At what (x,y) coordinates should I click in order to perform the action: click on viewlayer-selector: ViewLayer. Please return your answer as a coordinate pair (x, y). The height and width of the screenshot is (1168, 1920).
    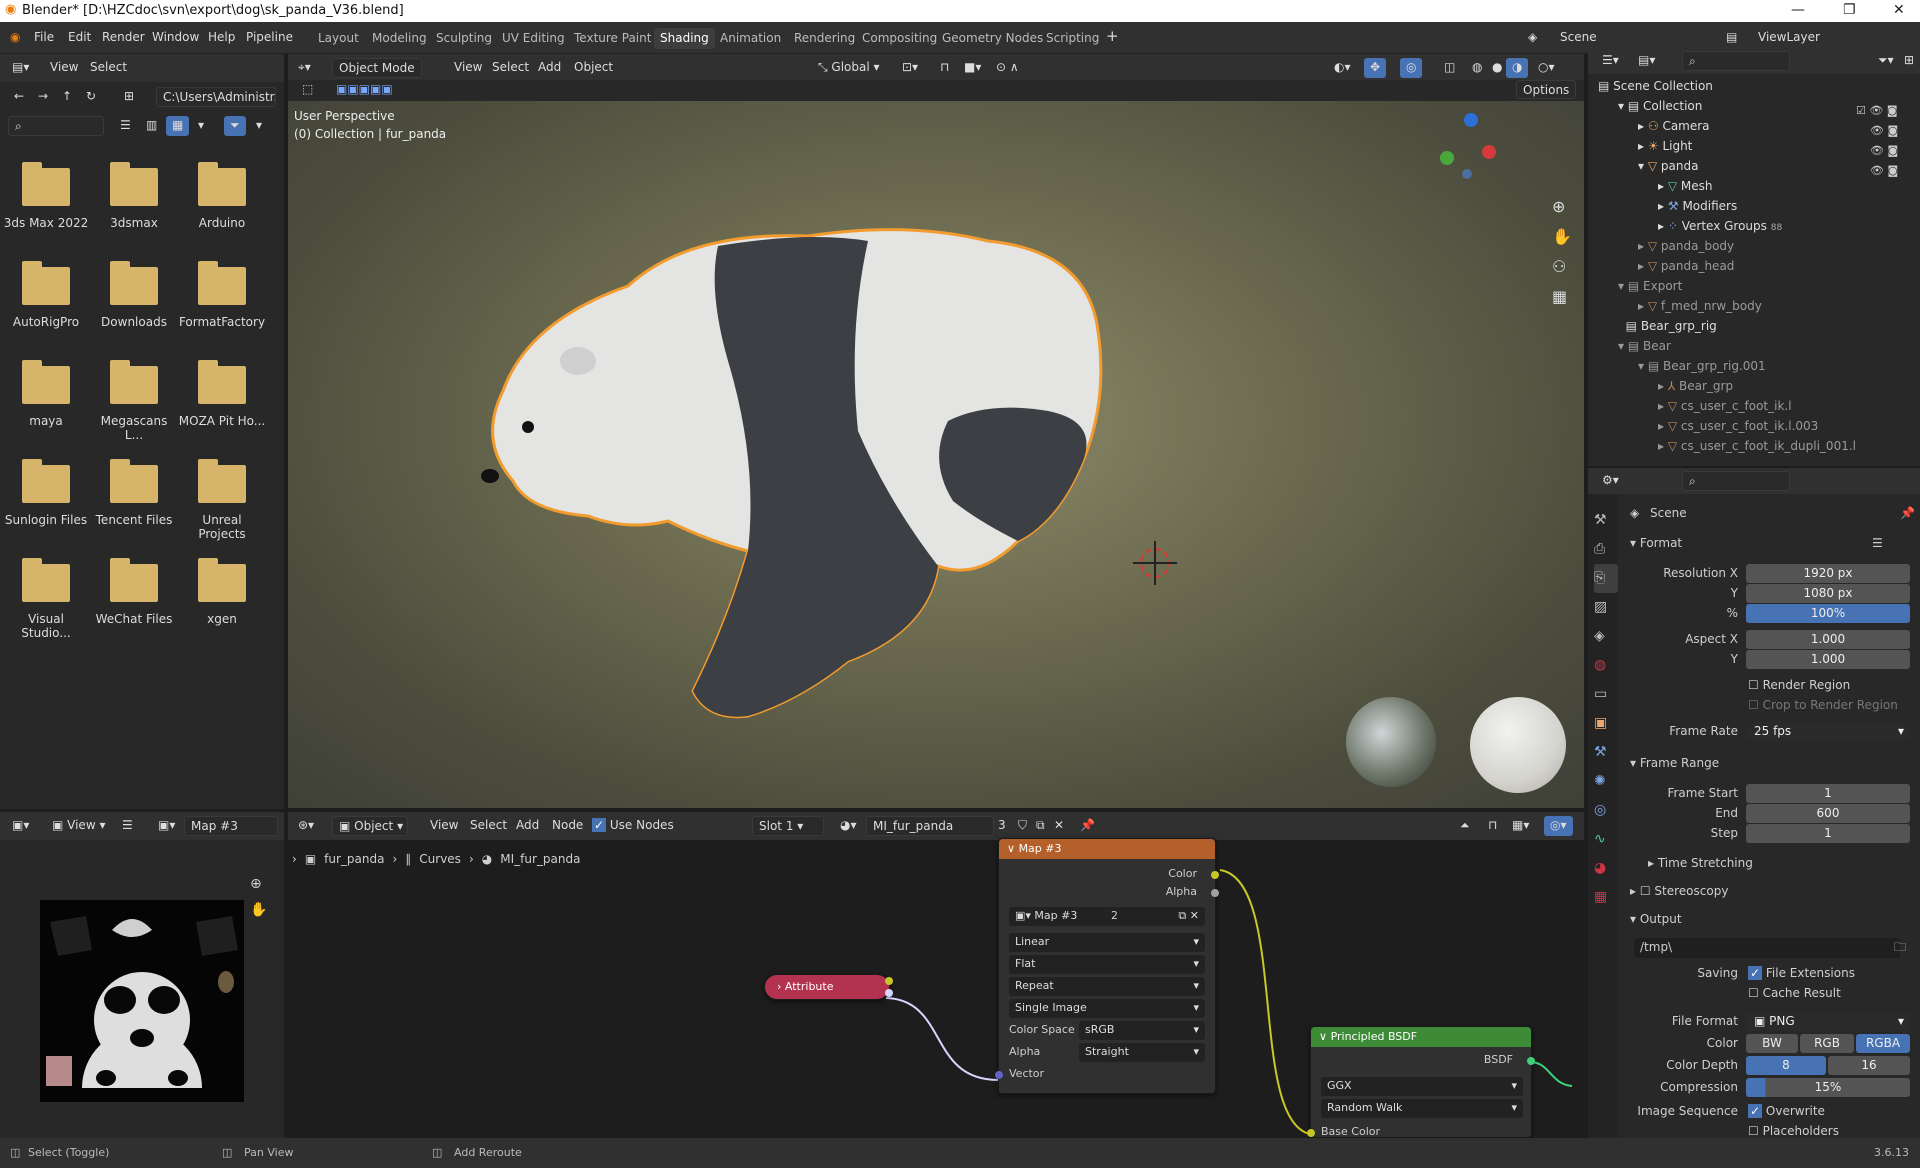
    Looking at the image, I should click on (1789, 37).